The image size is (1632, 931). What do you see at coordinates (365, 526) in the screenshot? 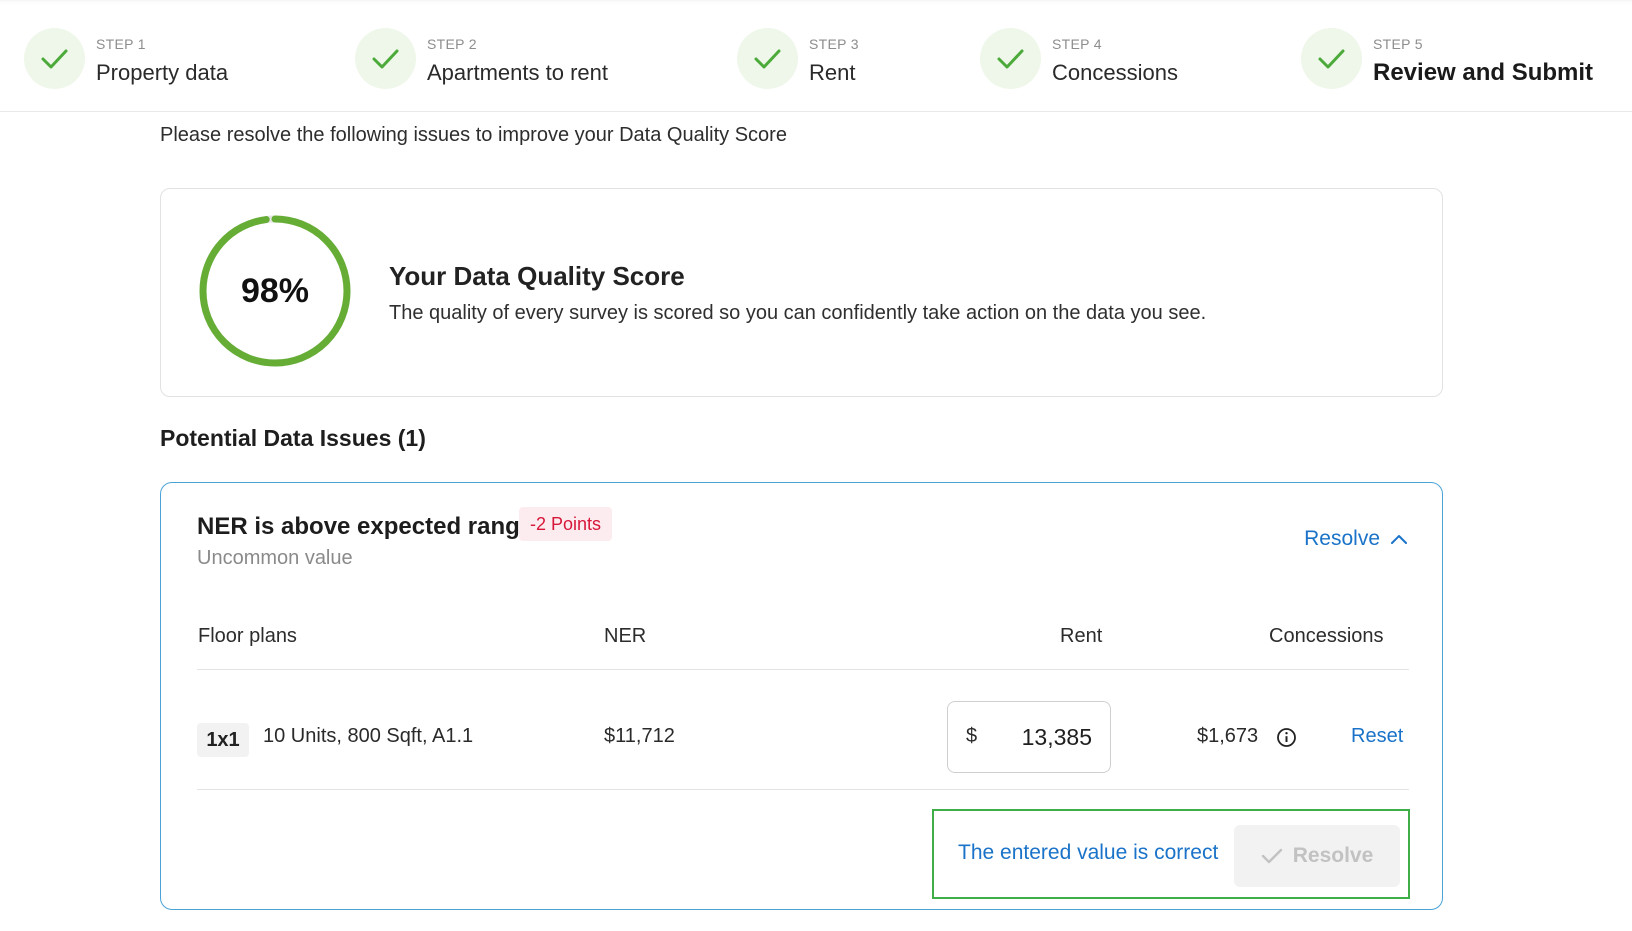
I see `issue-title: NER is above expected range` at bounding box center [365, 526].